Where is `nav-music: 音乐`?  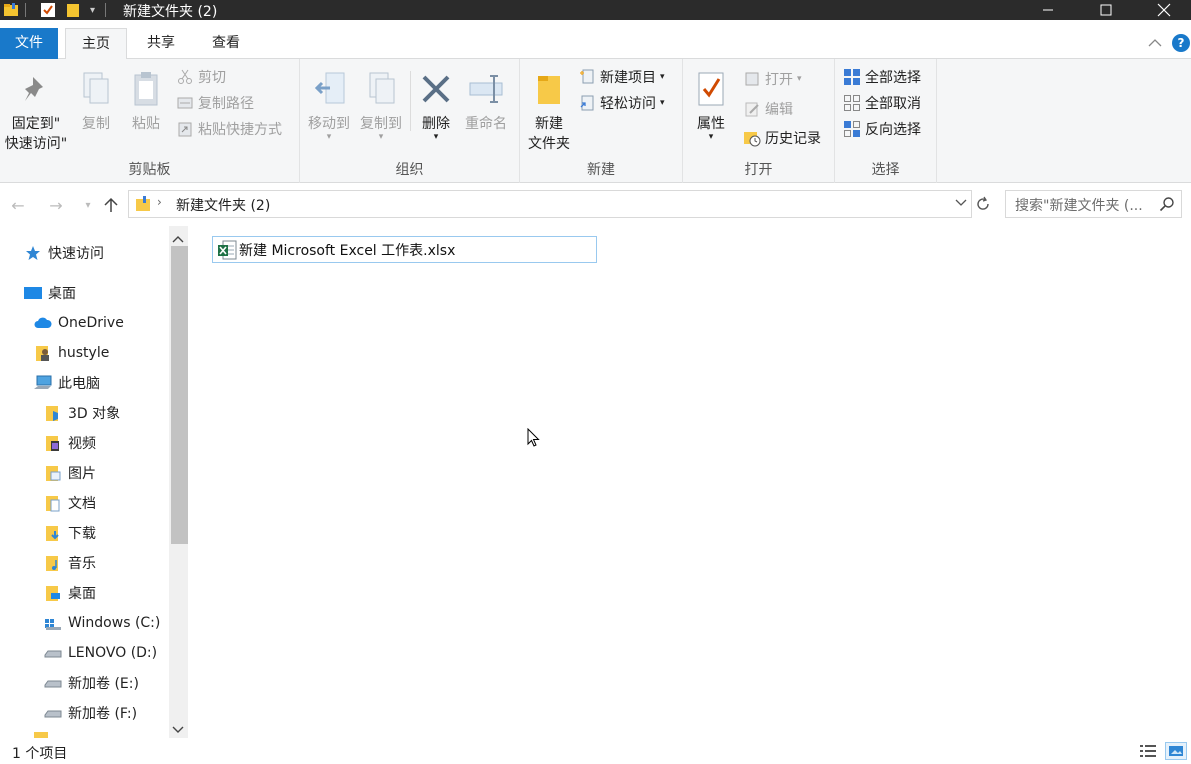
nav-music: 音乐 is located at coordinates (70, 563).